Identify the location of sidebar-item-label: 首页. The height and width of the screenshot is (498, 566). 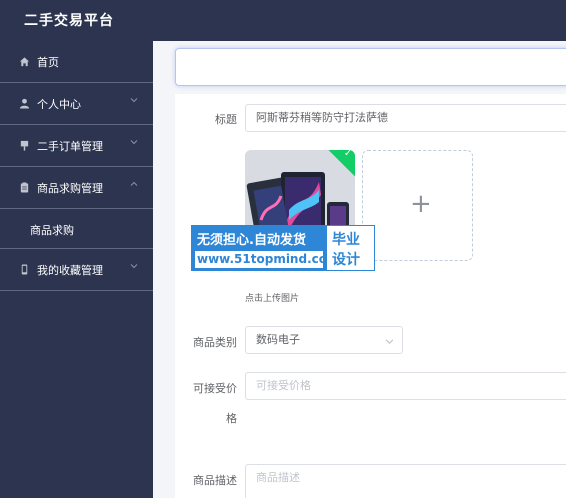
(48, 62).